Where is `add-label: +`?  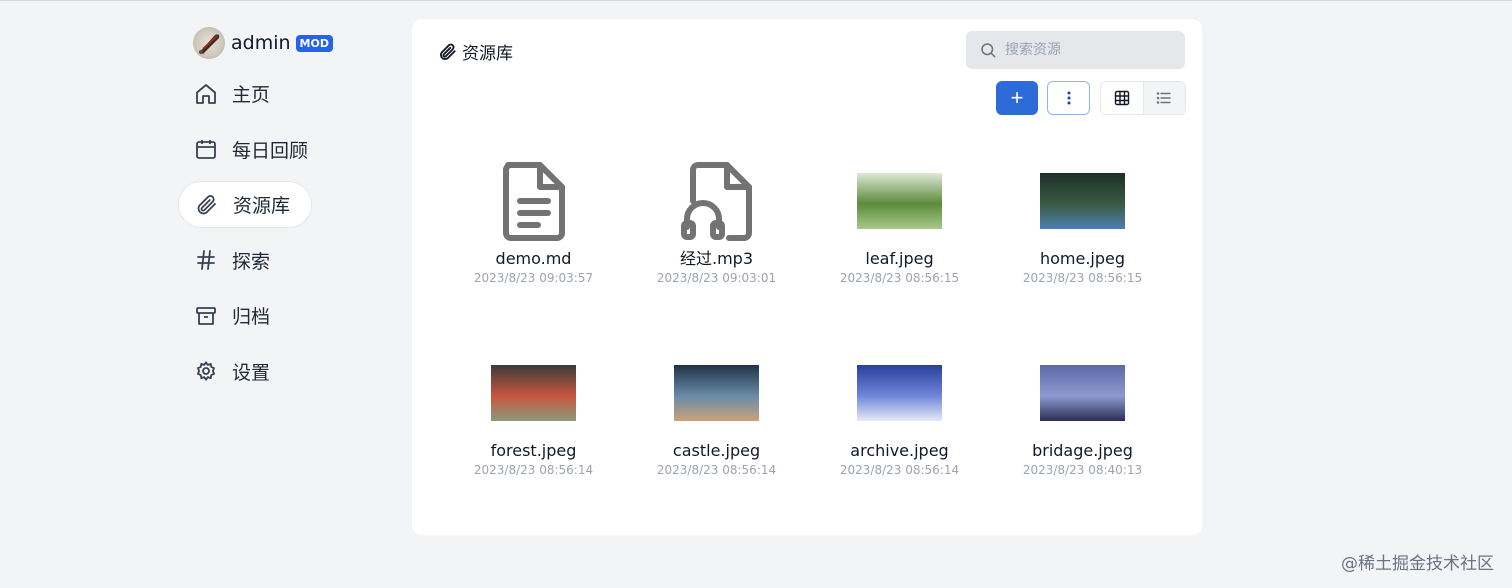
add-label: + is located at coordinates (1017, 98).